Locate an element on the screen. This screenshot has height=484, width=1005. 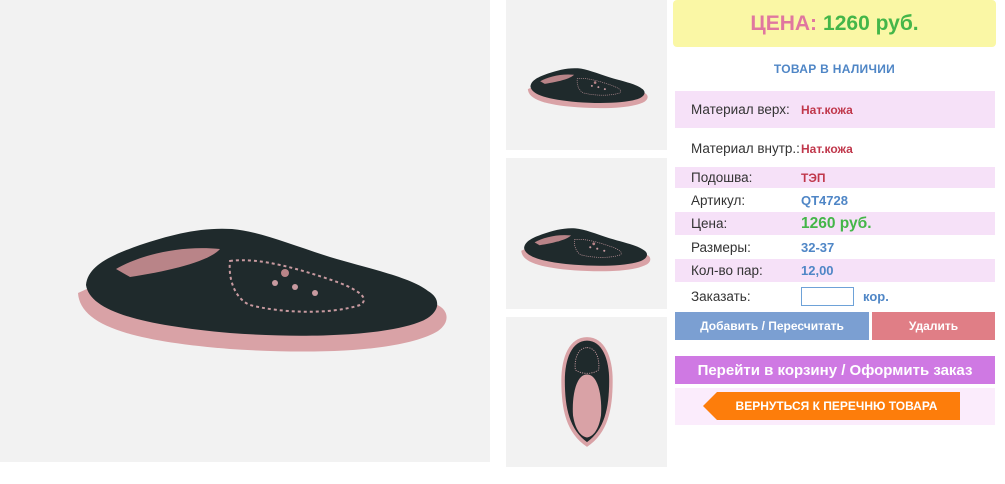
price-label: ЦЕНА: is located at coordinates (784, 23).